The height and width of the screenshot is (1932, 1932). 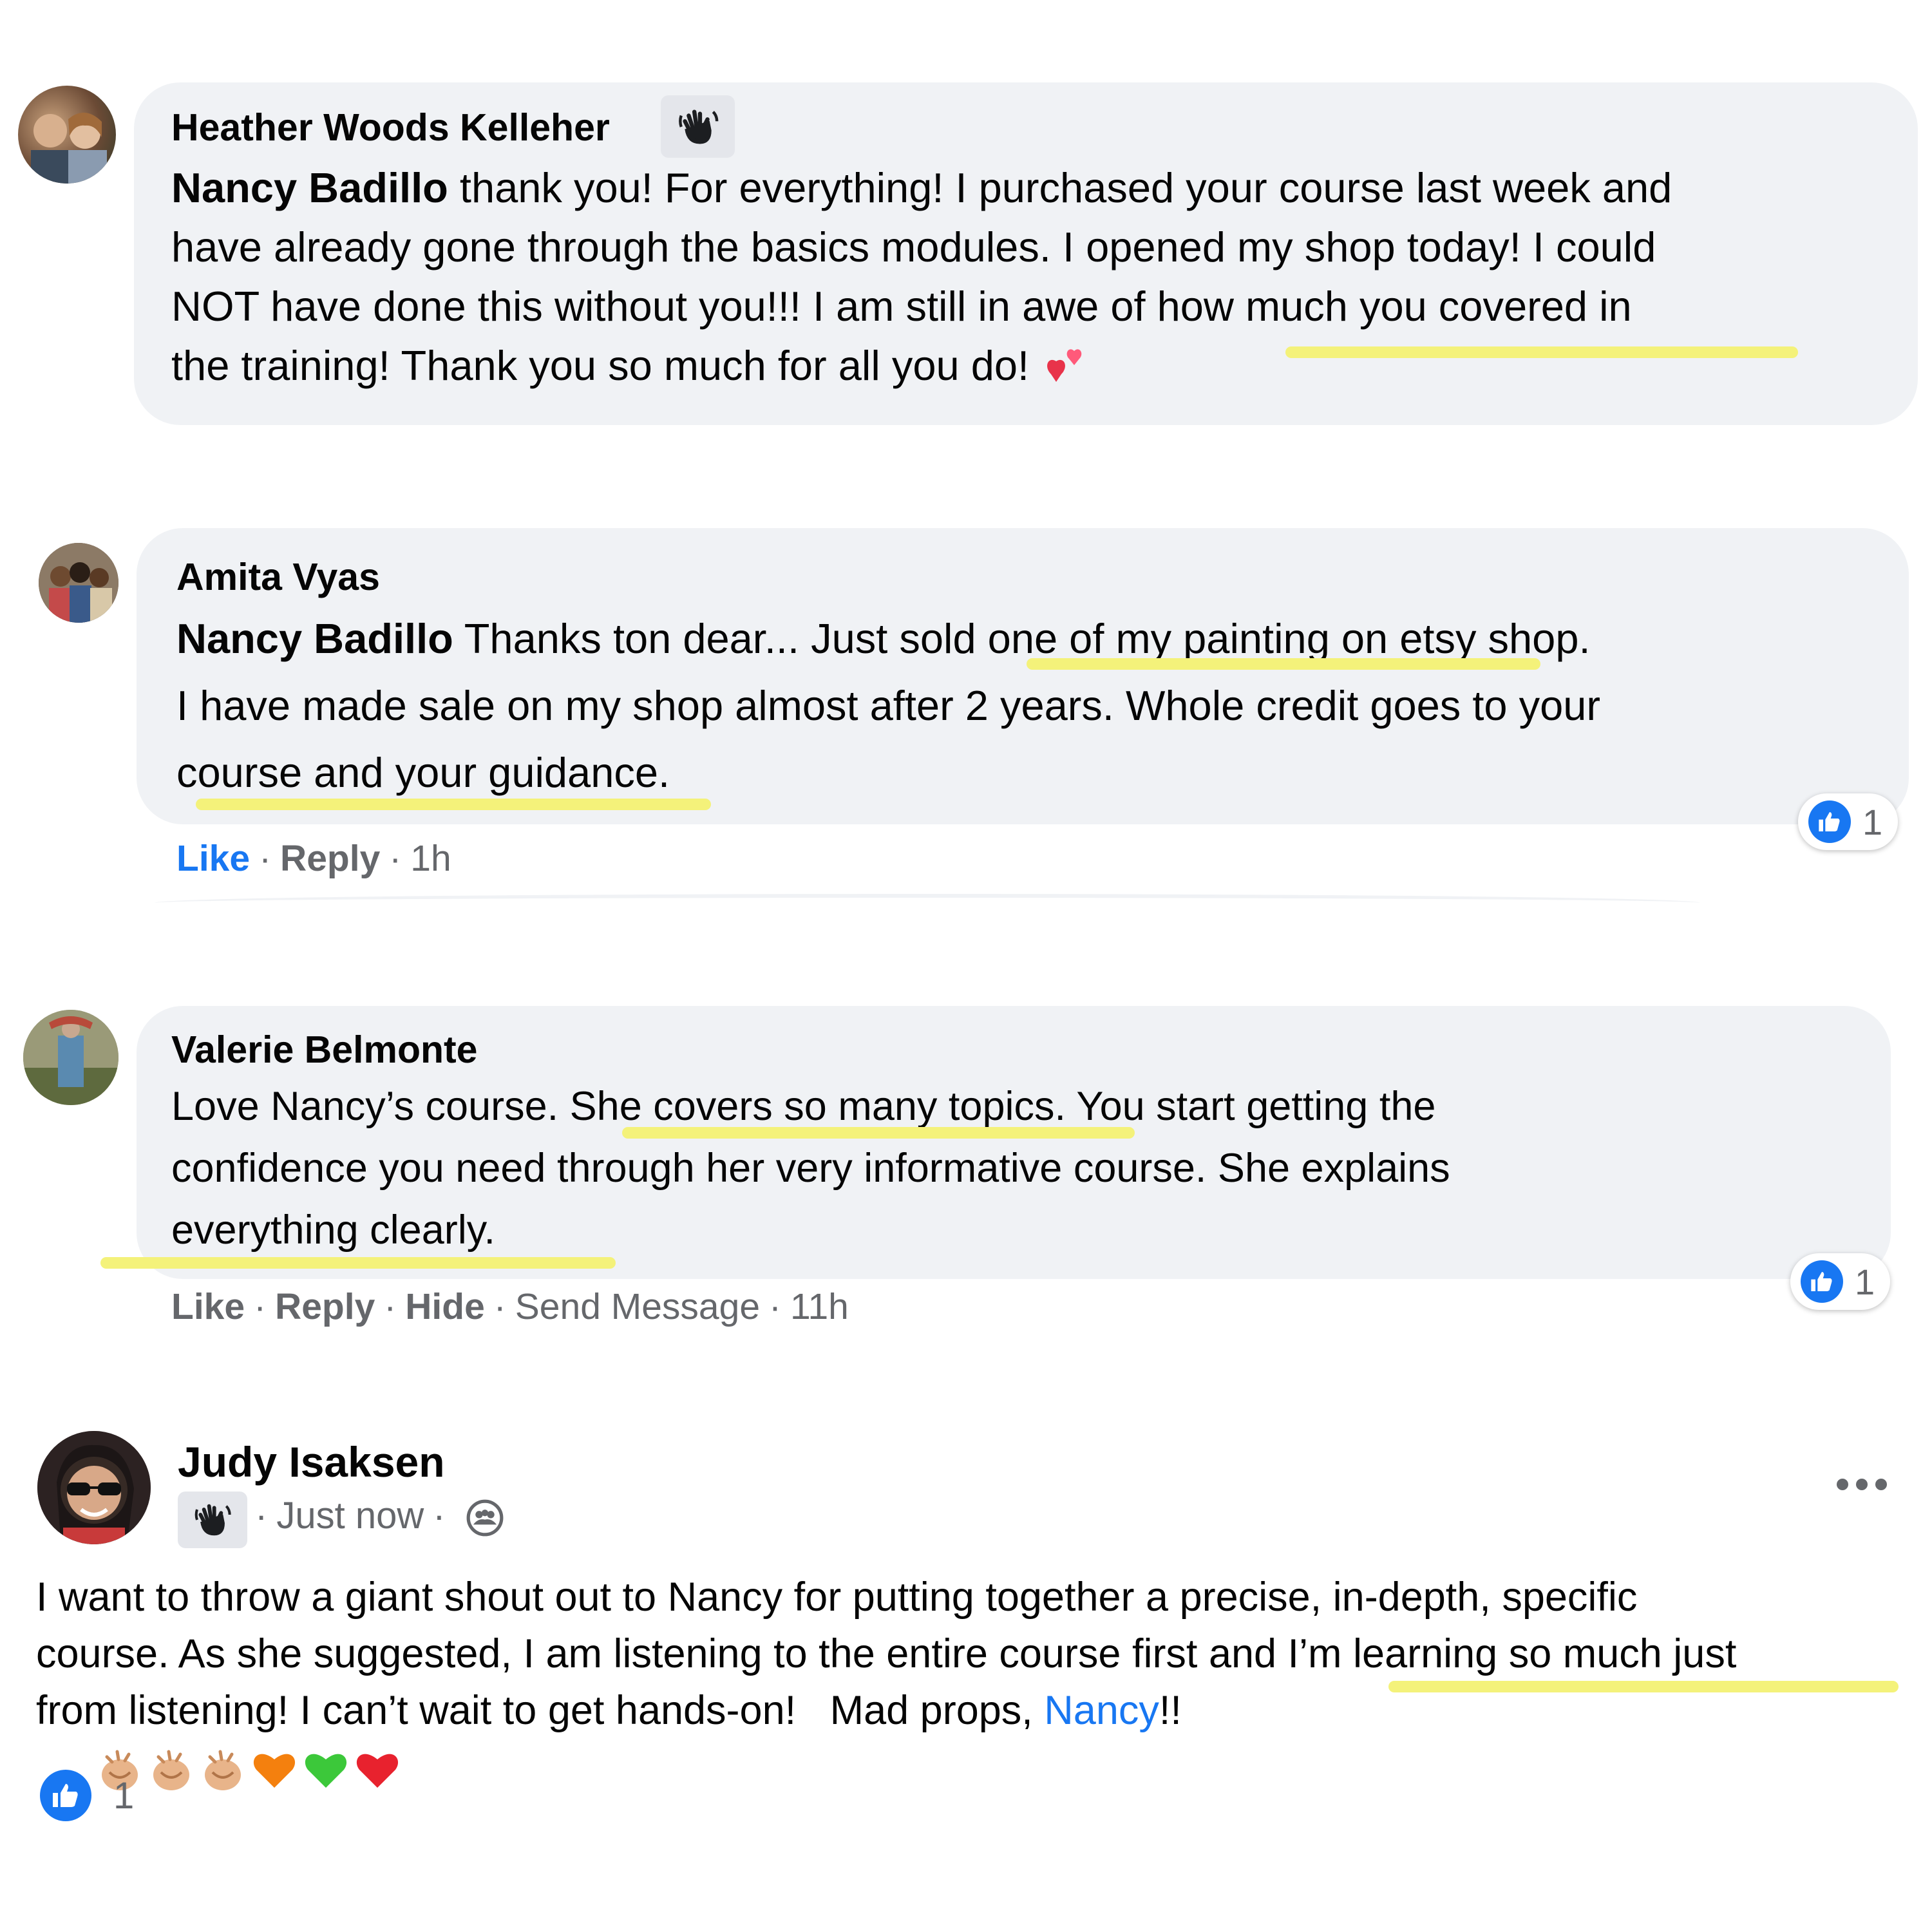 I want to click on comment-author: Valerie Belmonte, so click(x=325, y=1050).